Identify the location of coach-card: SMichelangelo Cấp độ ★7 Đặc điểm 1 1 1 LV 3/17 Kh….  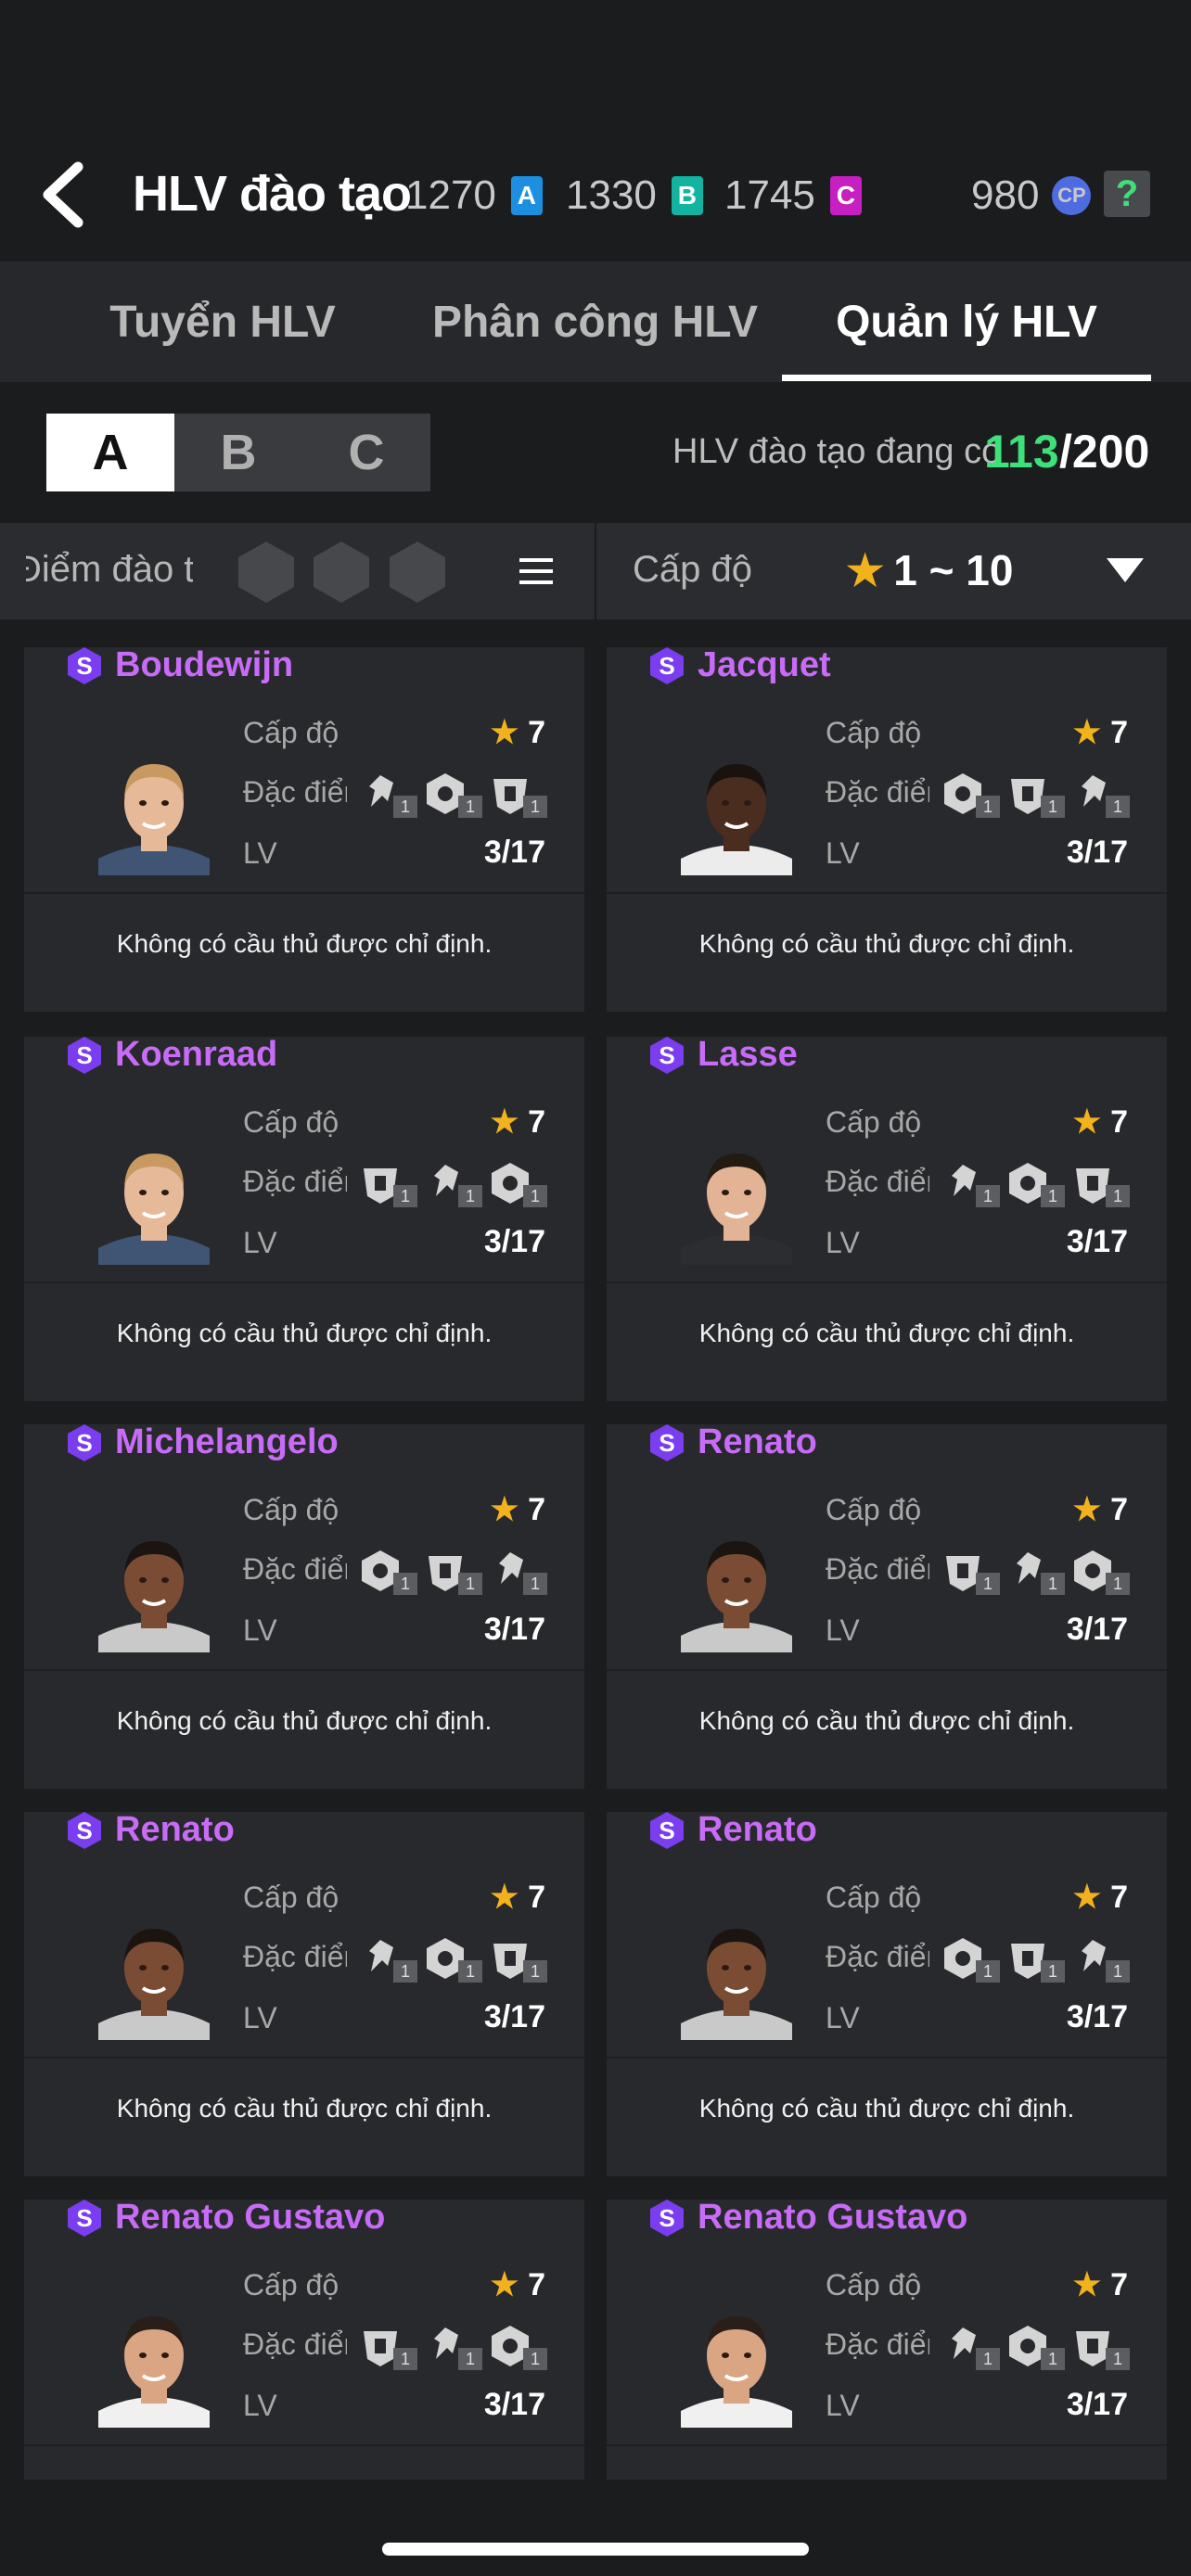
(304, 1606).